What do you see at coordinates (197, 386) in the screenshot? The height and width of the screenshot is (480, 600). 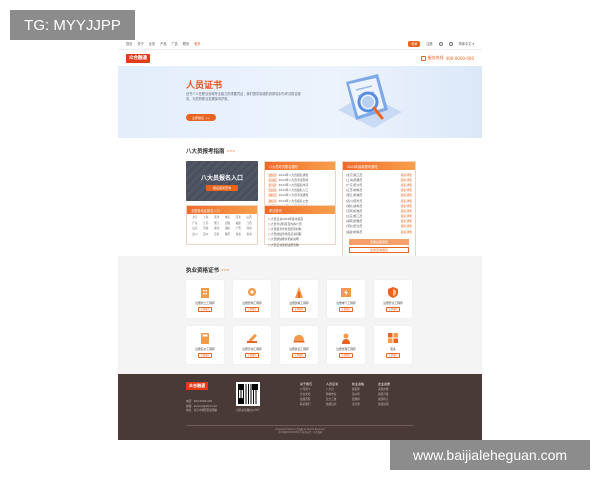 I see `footer-logo: 众合融通` at bounding box center [197, 386].